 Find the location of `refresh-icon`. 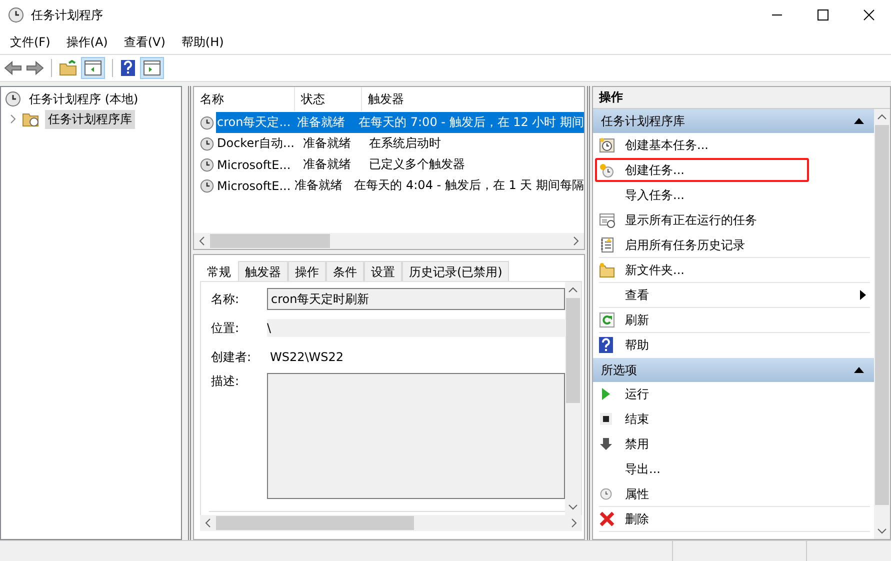

refresh-icon is located at coordinates (607, 320).